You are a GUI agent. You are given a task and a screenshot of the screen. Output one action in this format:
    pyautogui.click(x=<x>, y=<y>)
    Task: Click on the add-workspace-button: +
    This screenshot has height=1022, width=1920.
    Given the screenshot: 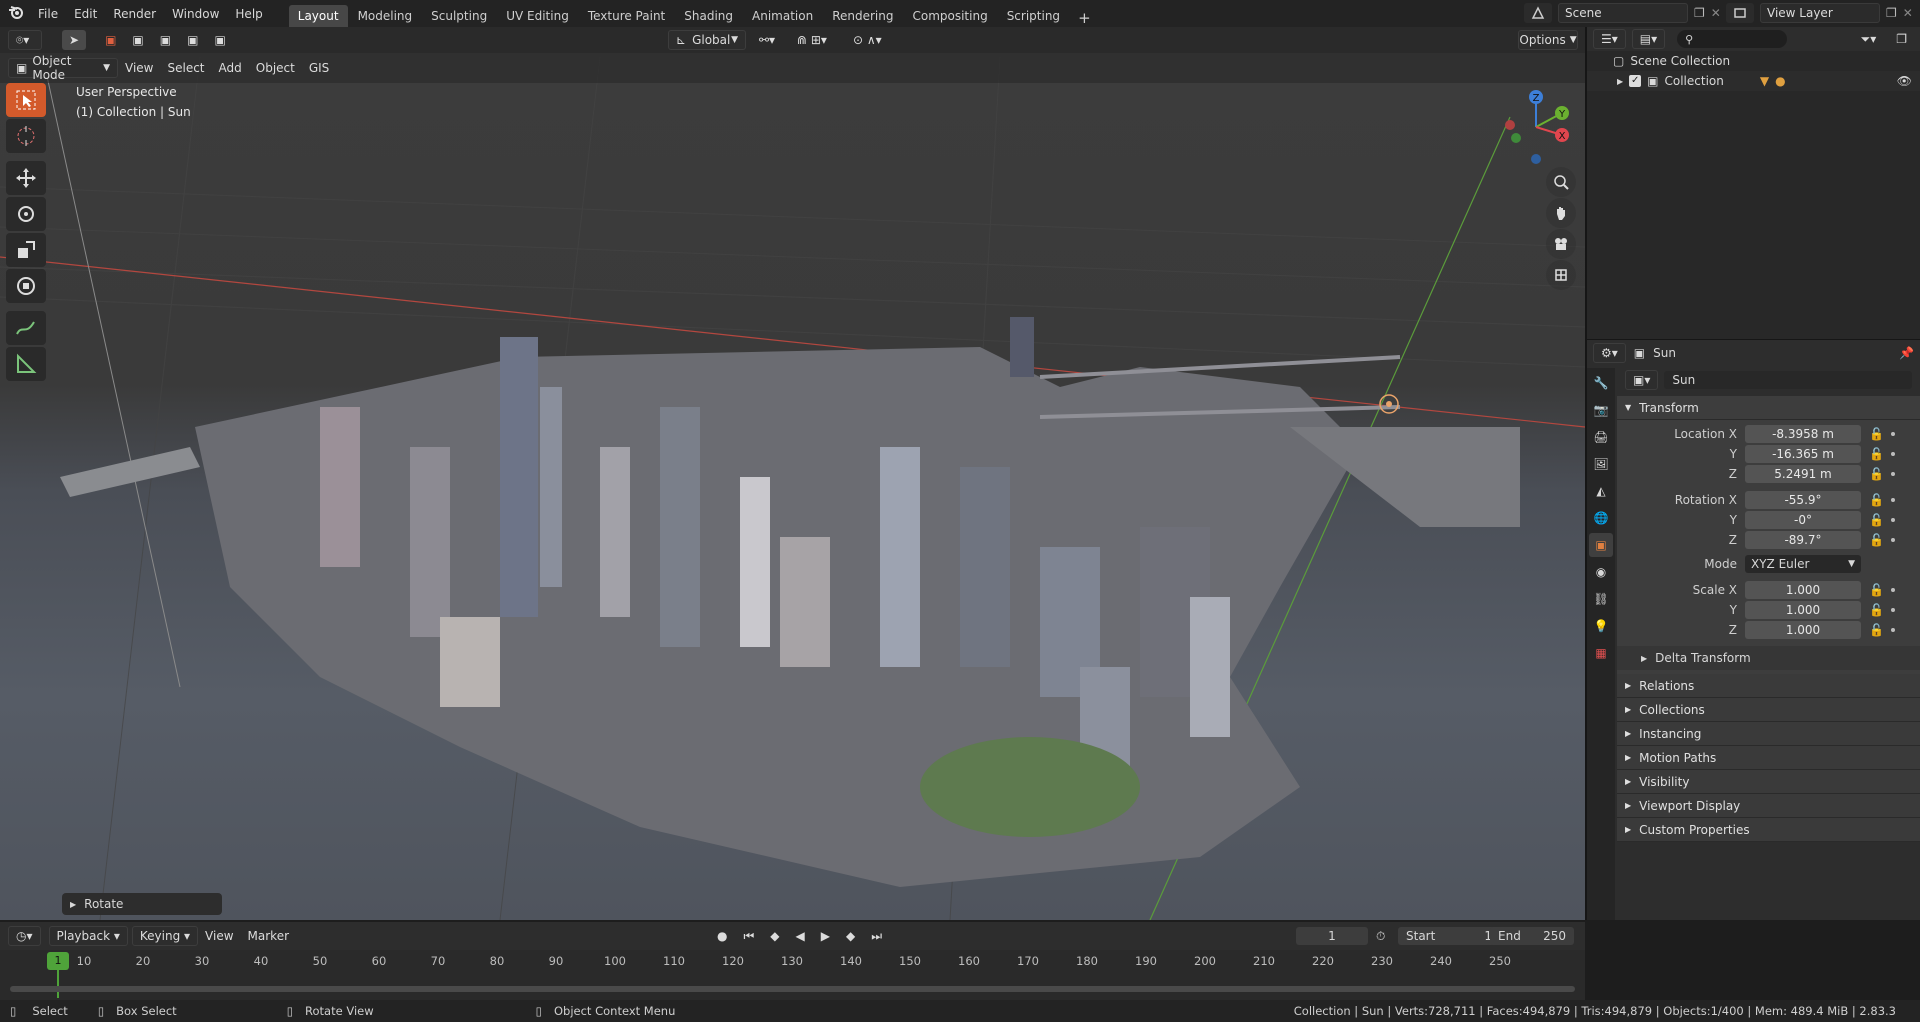 What is the action you would take?
    pyautogui.click(x=1084, y=18)
    